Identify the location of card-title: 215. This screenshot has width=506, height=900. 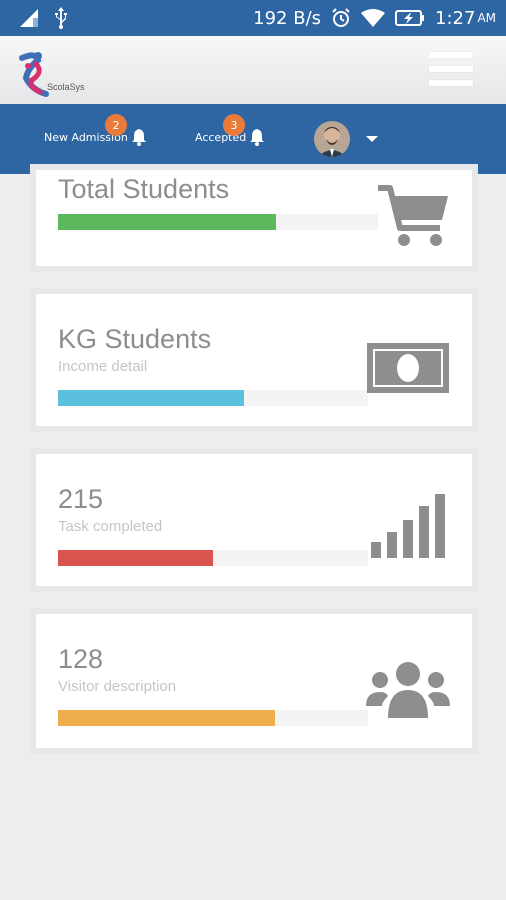
(81, 499).